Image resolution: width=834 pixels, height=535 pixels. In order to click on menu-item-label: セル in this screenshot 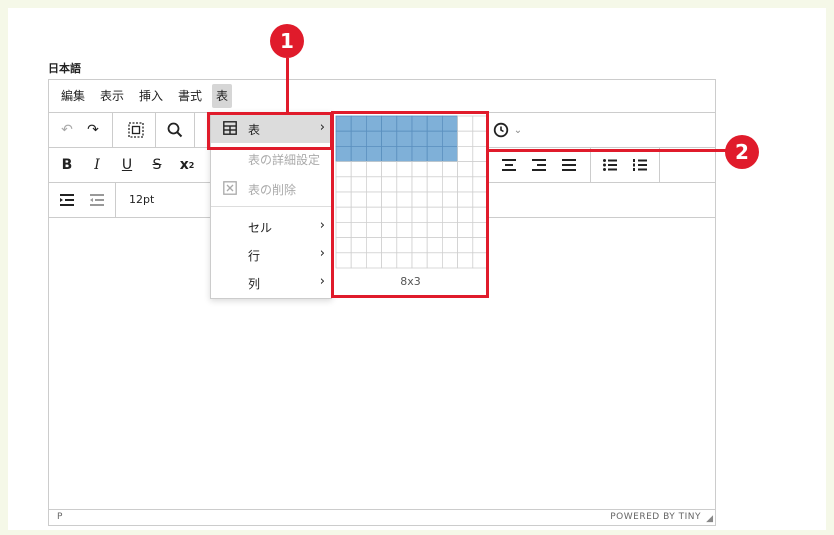, I will do `click(260, 228)`.